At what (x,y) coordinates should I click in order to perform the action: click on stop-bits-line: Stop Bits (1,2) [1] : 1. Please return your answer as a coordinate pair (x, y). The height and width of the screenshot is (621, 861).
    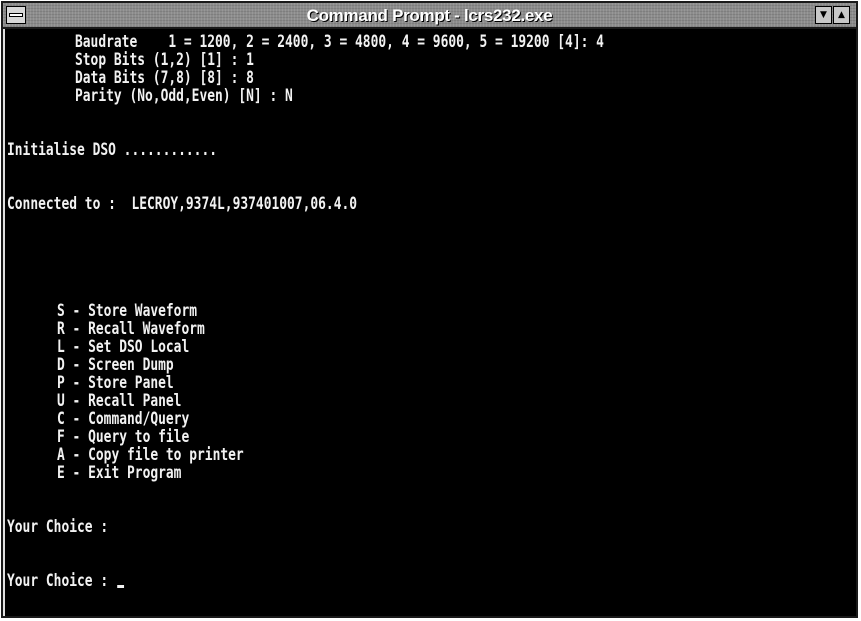
    Looking at the image, I should click on (164, 60).